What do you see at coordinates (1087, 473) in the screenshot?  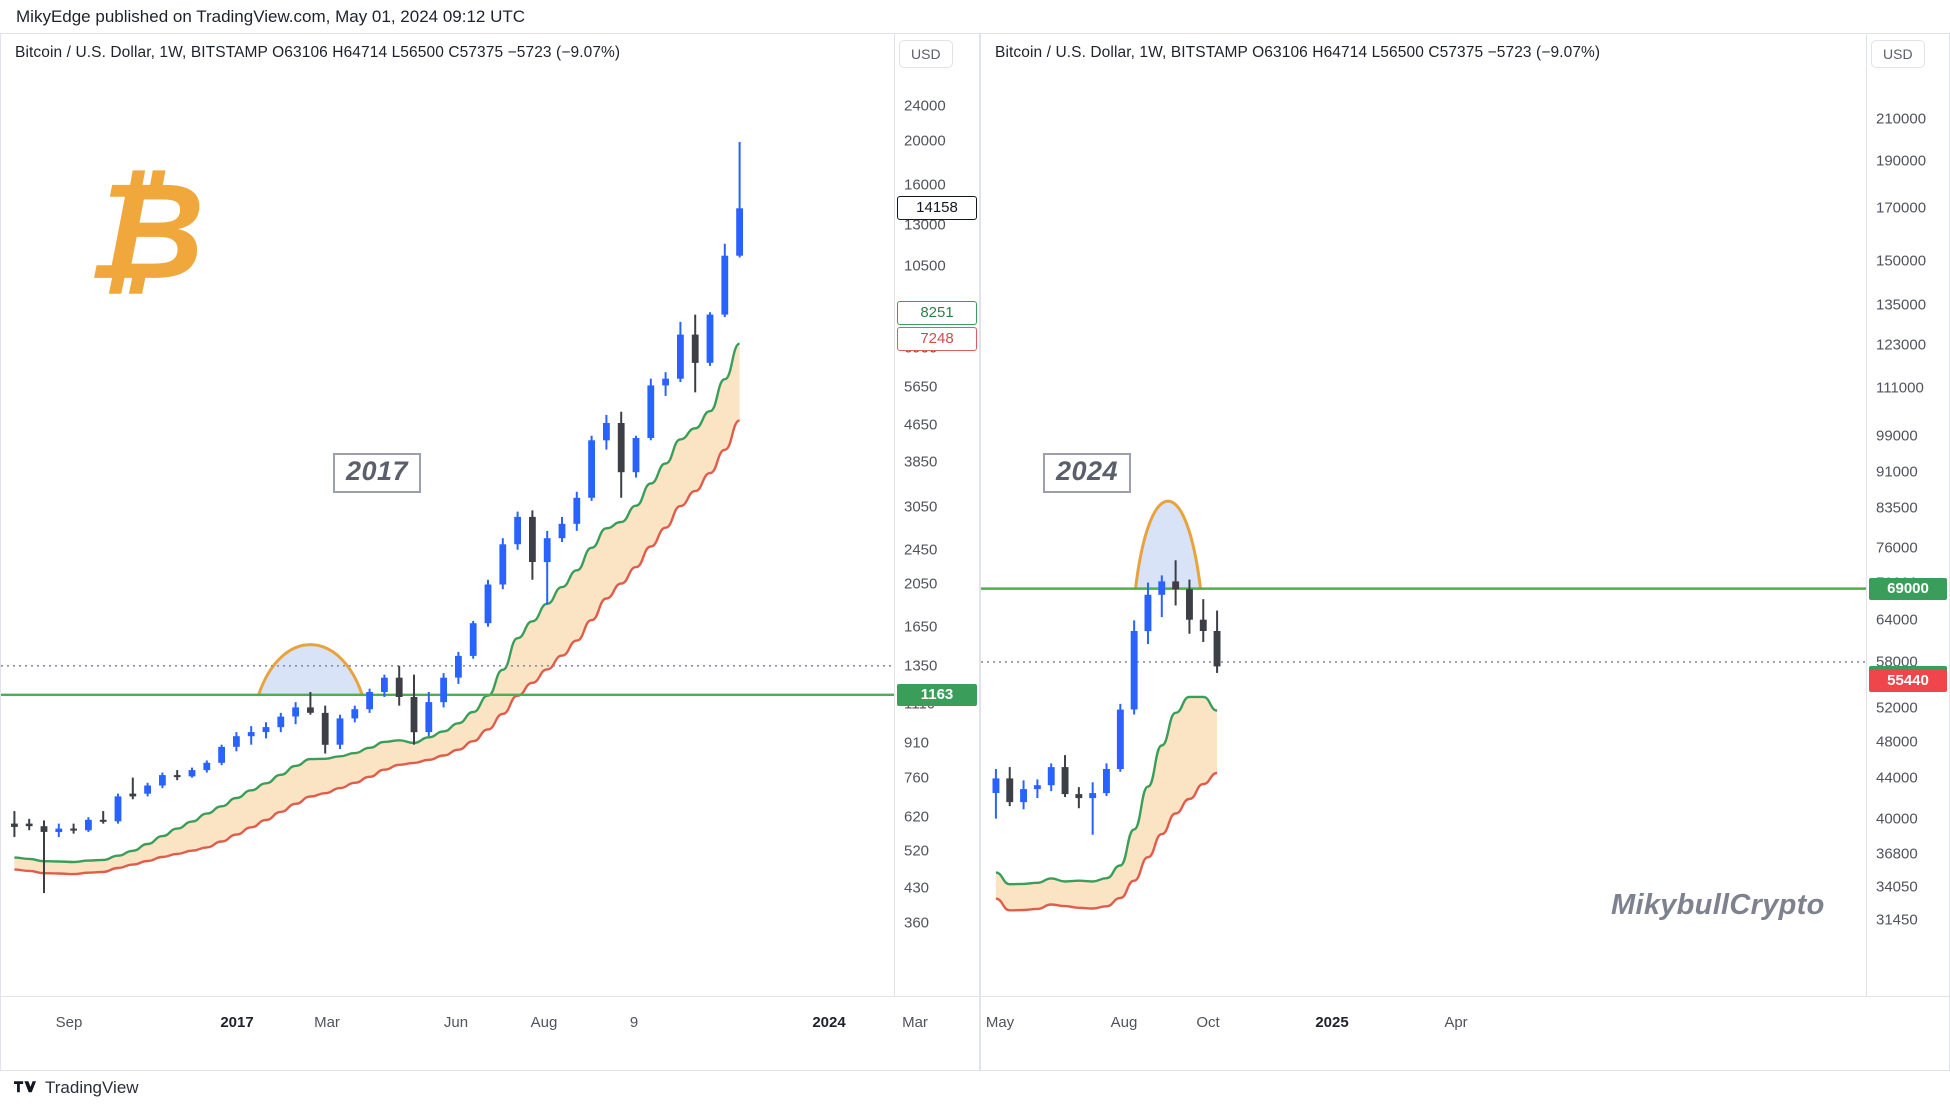 I see `year-annotation-2024: 2024` at bounding box center [1087, 473].